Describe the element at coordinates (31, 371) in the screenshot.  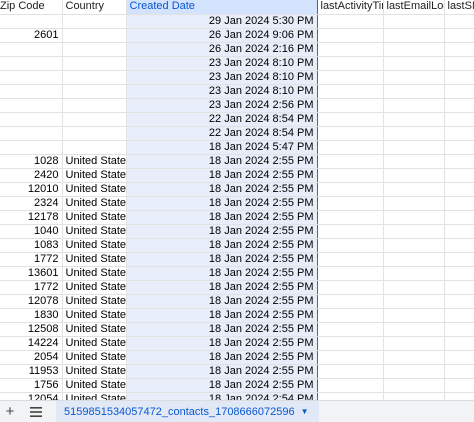
I see `cell-zip-code: 11953` at that location.